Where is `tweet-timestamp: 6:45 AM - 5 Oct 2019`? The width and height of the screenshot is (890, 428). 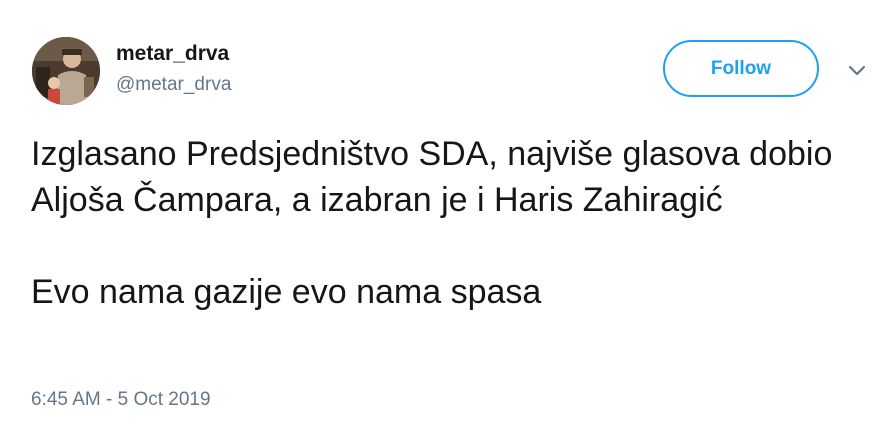 tweet-timestamp: 6:45 AM - 5 Oct 2019 is located at coordinates (121, 400).